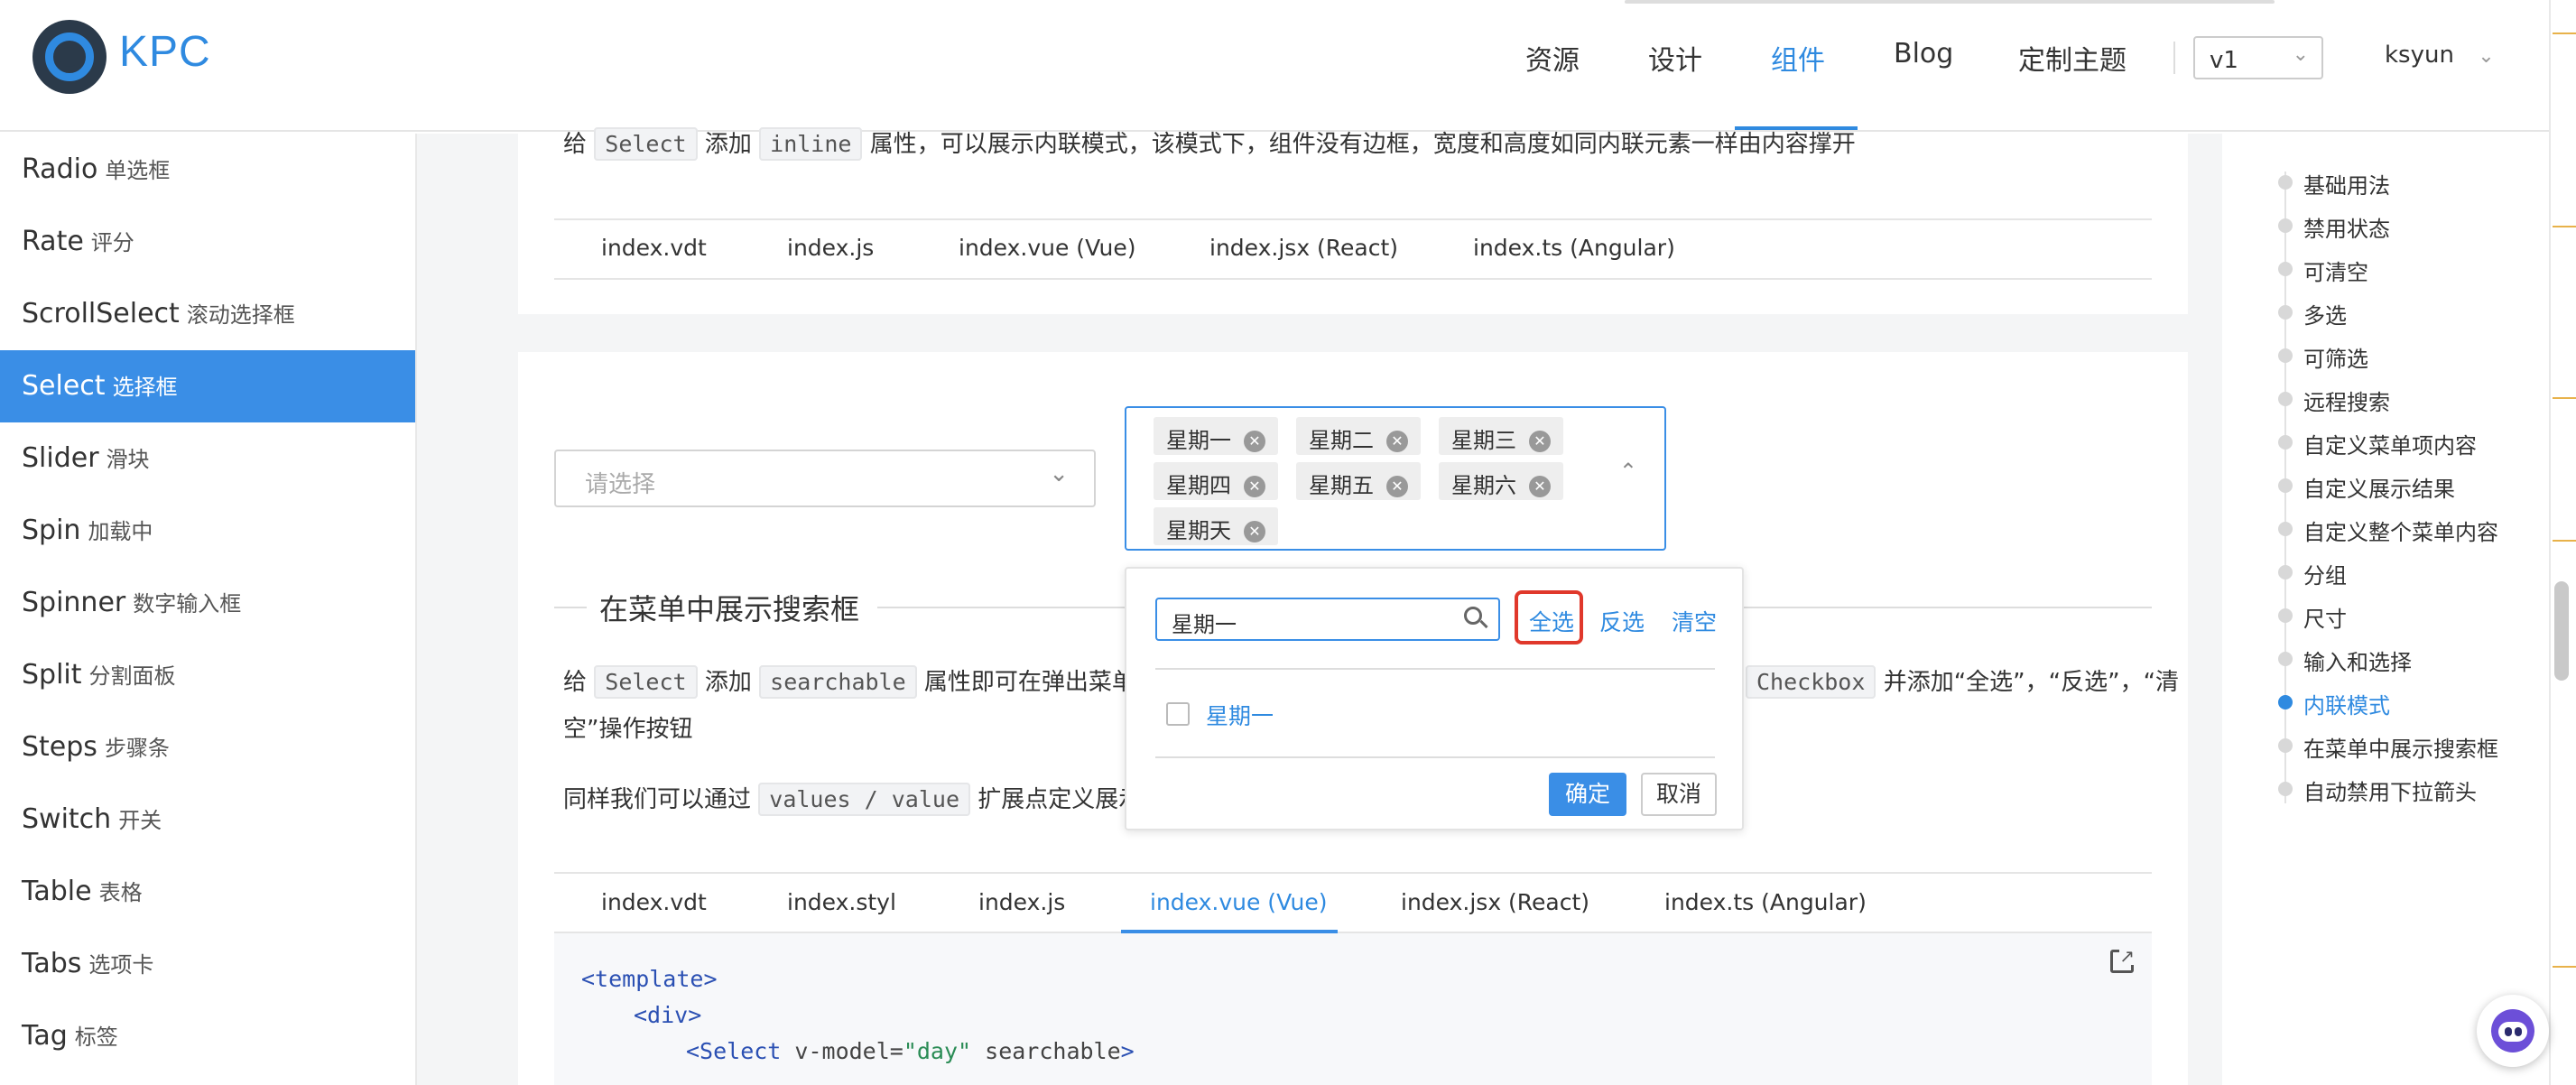  What do you see at coordinates (570, 607) in the screenshot?
I see `title-rule-left` at bounding box center [570, 607].